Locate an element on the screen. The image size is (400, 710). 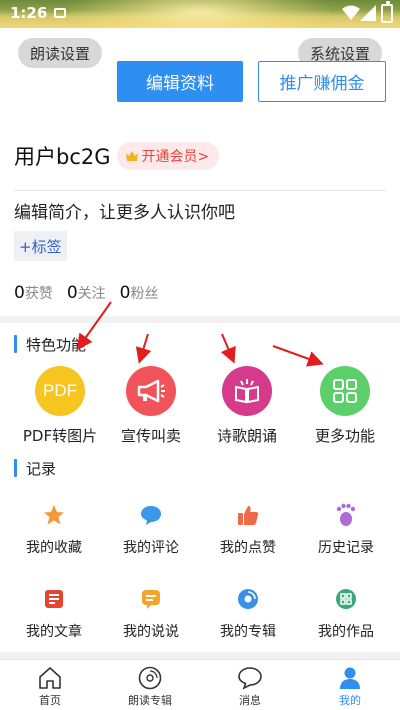
records-heading: 记录 is located at coordinates (35, 468).